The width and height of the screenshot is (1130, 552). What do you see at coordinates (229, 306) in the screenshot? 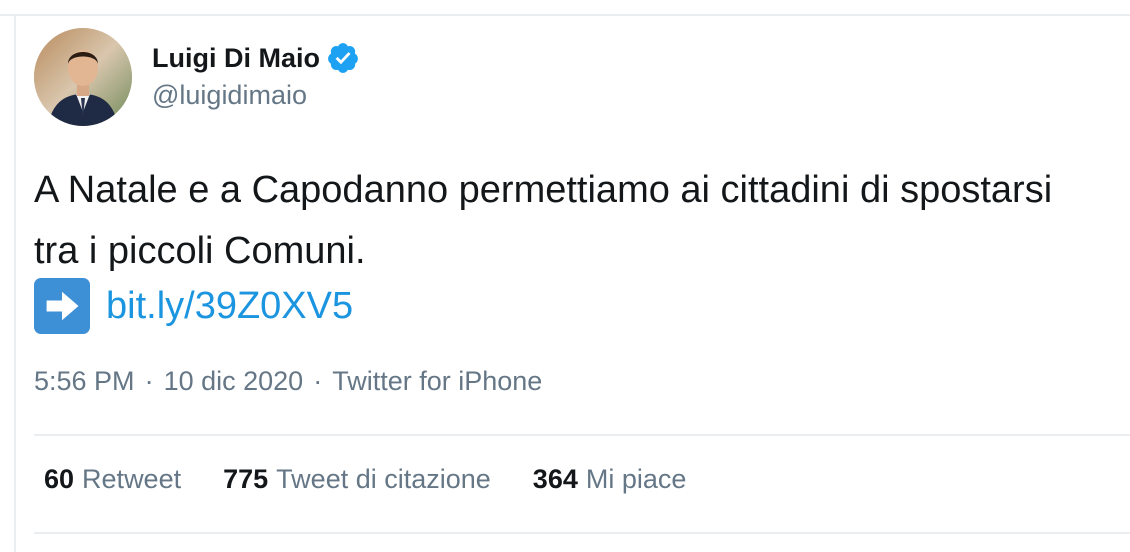
I see `tweet-link: bit.ly/39Z0XV5` at bounding box center [229, 306].